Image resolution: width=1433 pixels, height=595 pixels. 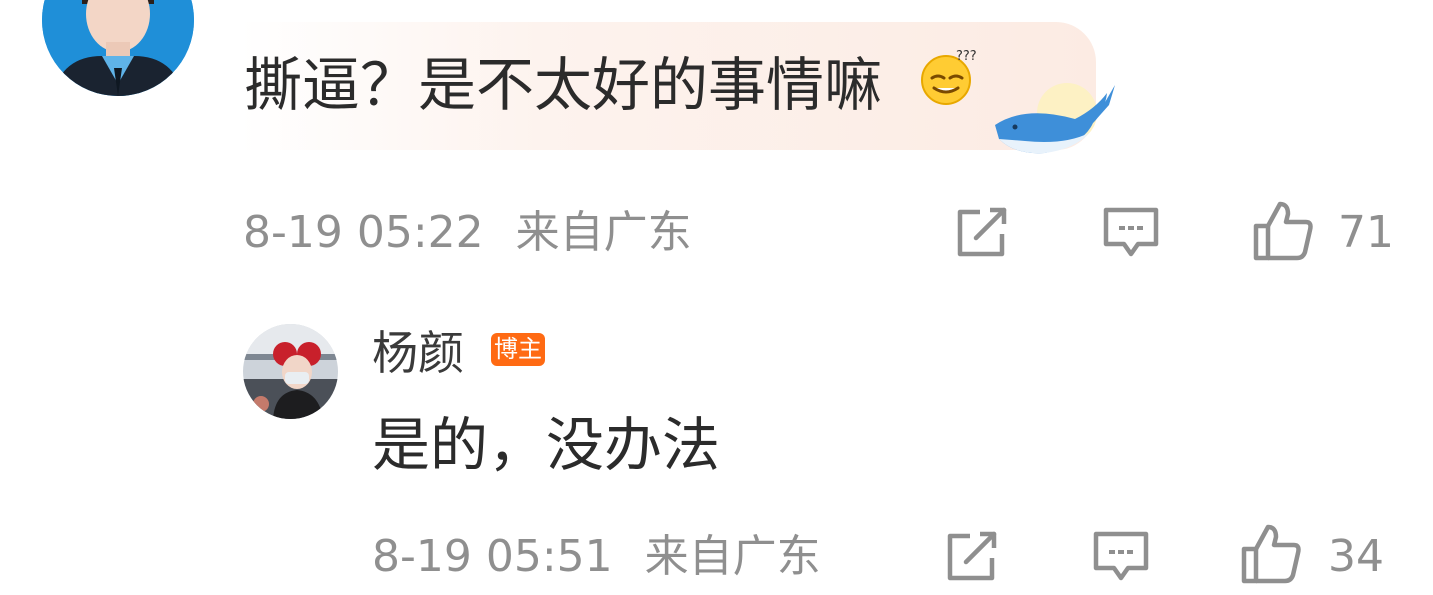 I want to click on reply-thumbs-up-icon, so click(x=1272, y=554).